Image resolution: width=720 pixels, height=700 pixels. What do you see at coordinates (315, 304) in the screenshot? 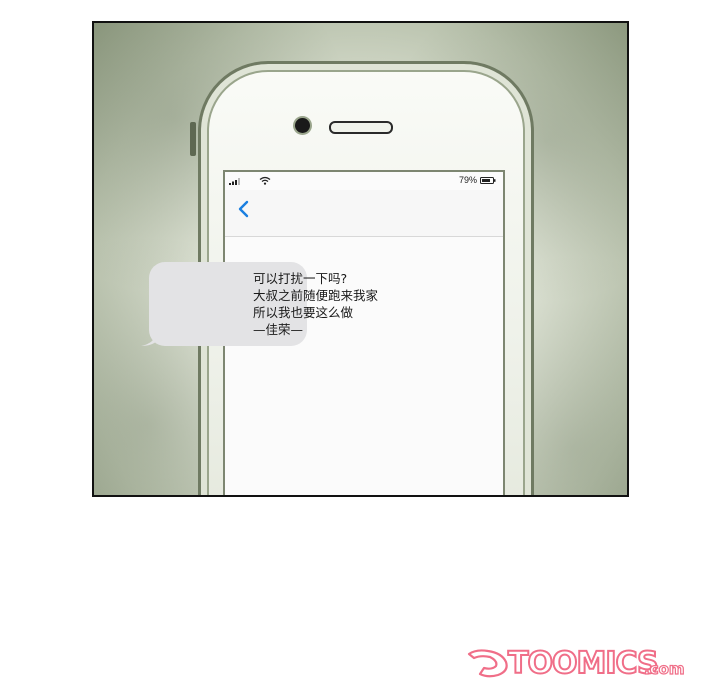
I see `message-text: 可以打扰一下吗? 大叔之前随便跑来我家 所以我也要这么做 —佳荣—` at bounding box center [315, 304].